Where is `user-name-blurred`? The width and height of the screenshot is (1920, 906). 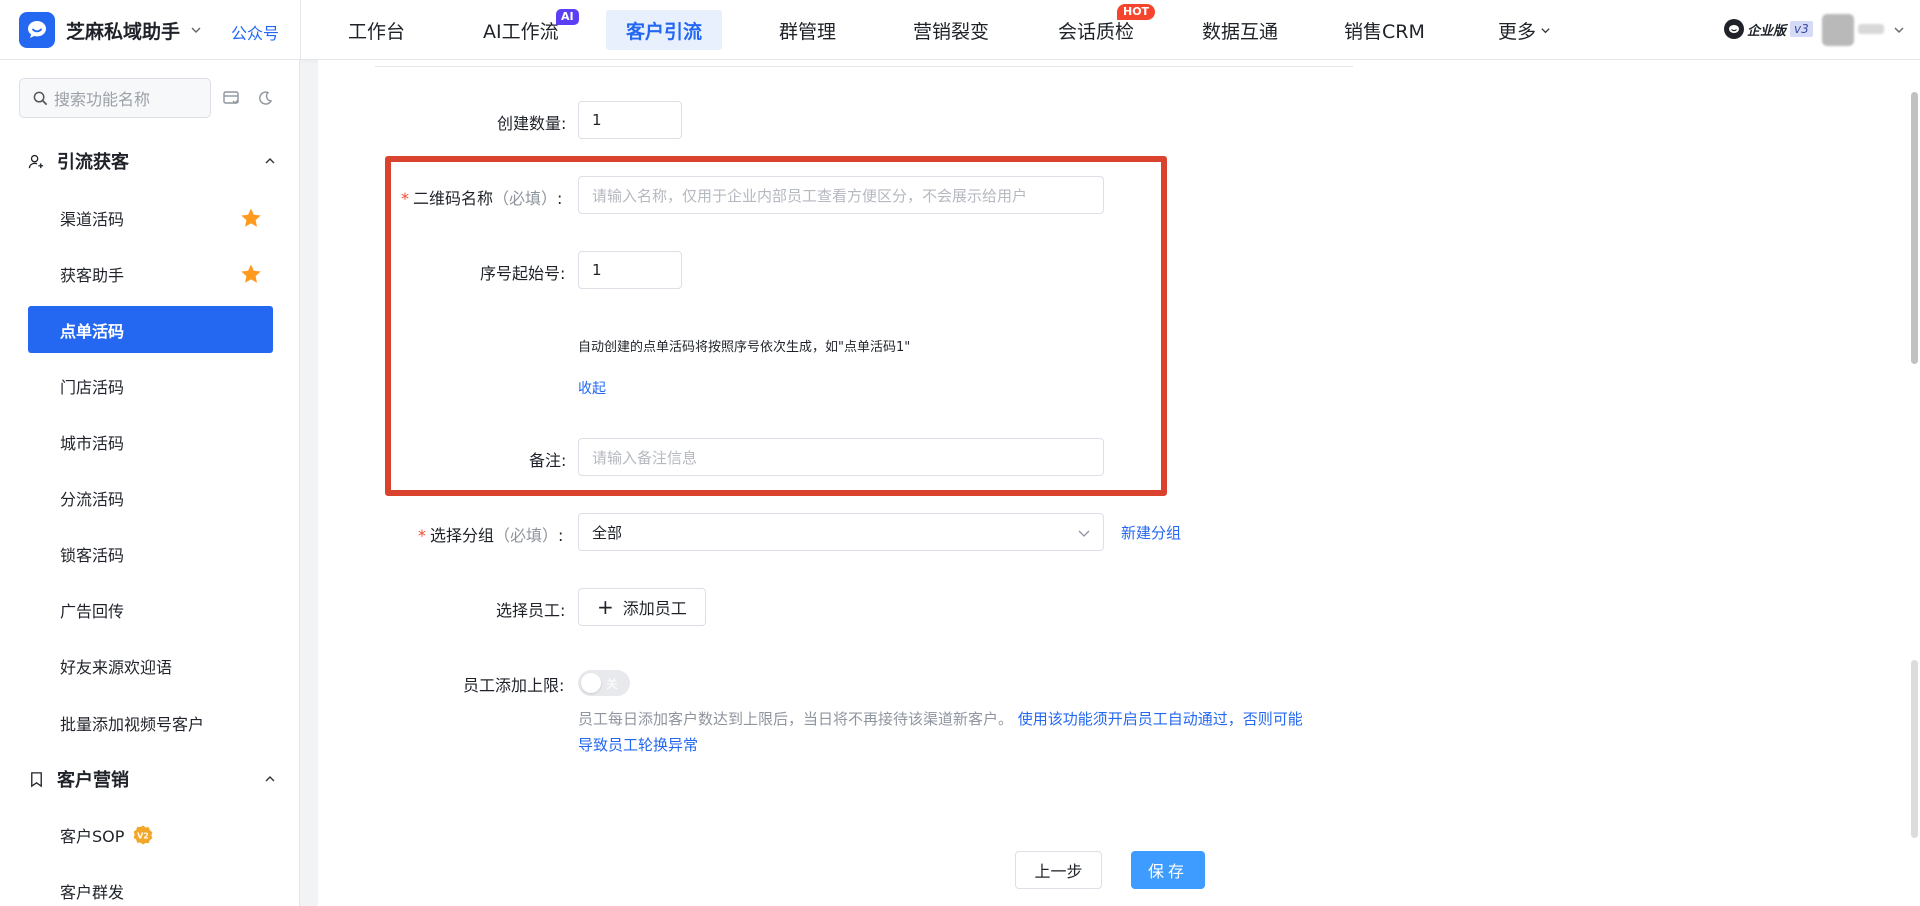
user-name-blurred is located at coordinates (1871, 29).